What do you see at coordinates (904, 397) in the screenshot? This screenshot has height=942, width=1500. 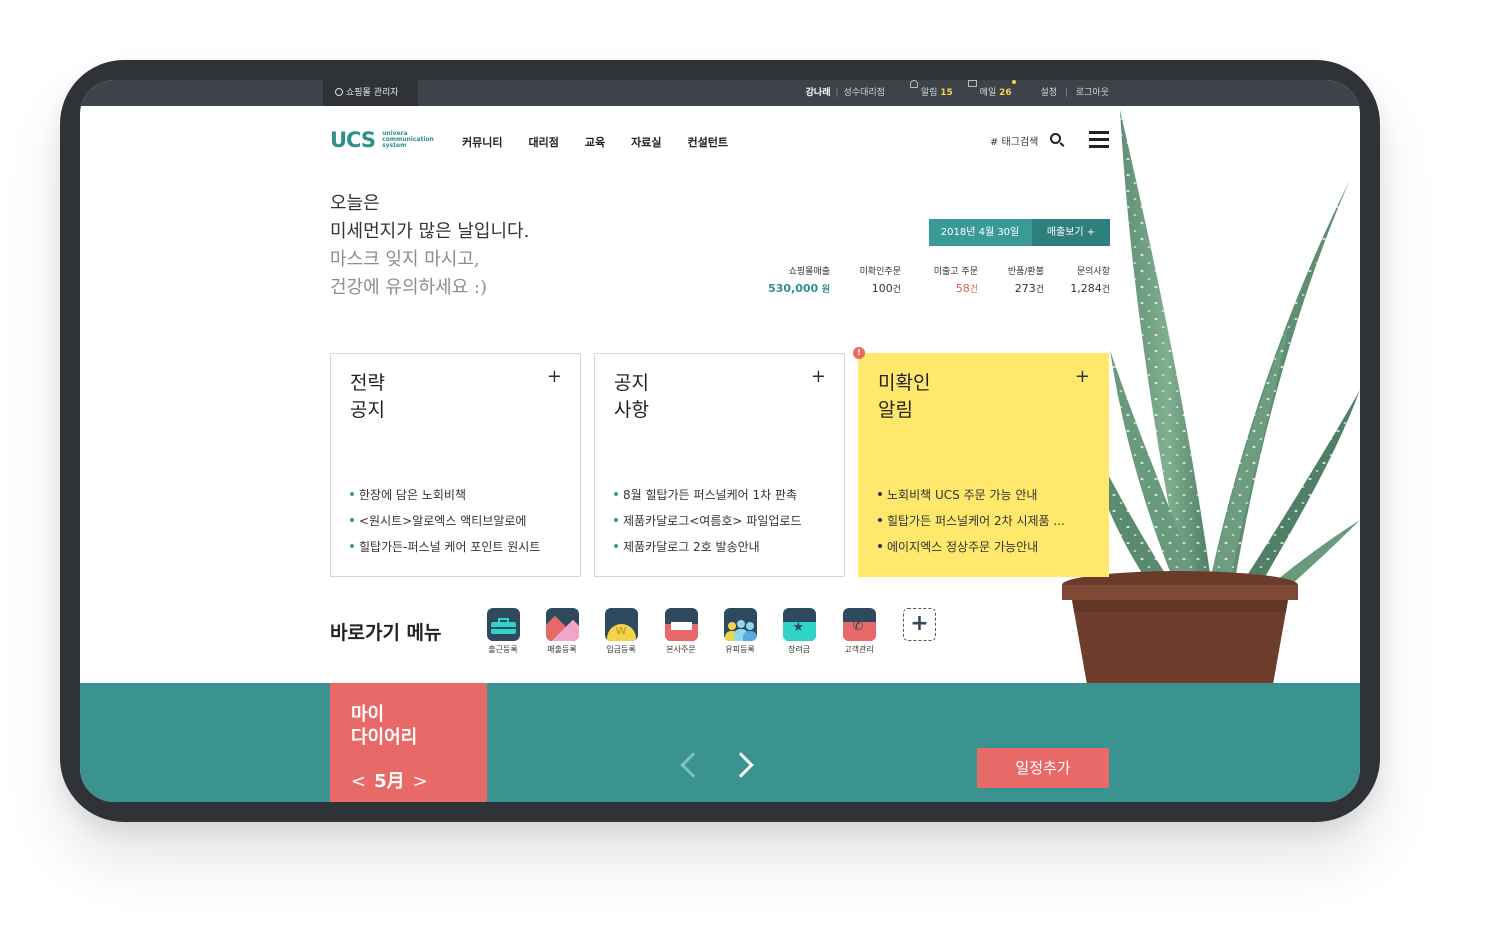 I see `card-title: 미확인알림` at bounding box center [904, 397].